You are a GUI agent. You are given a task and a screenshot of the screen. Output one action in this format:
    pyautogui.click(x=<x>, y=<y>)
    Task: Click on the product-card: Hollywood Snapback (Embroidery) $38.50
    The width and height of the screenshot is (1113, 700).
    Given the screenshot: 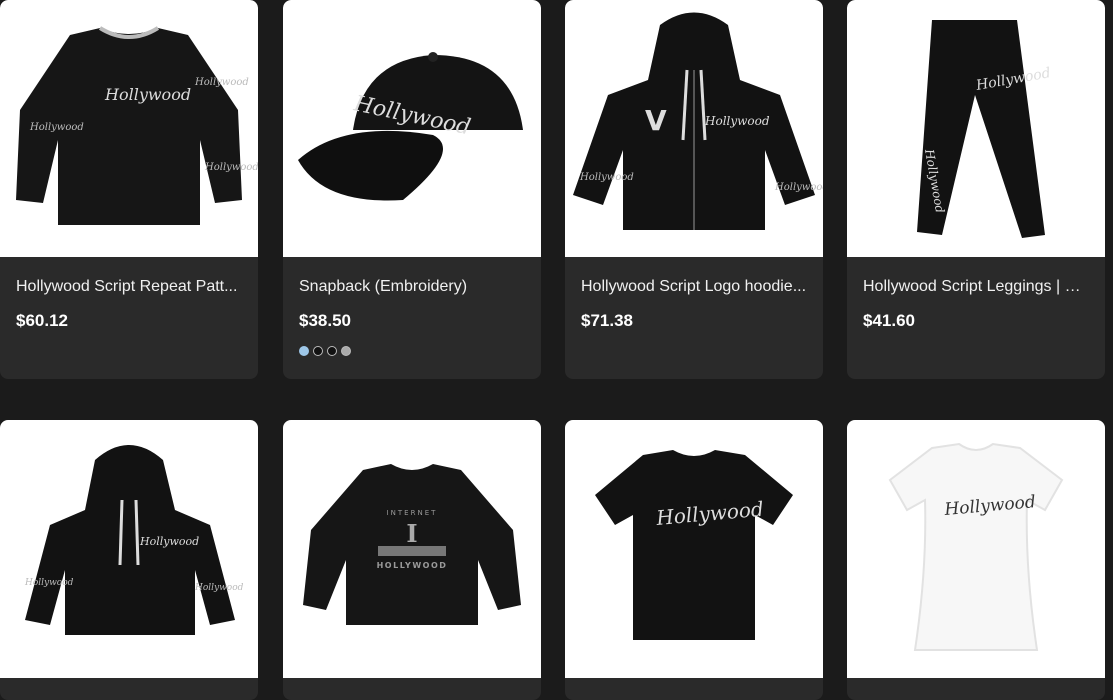 What is the action you would take?
    pyautogui.click(x=412, y=189)
    